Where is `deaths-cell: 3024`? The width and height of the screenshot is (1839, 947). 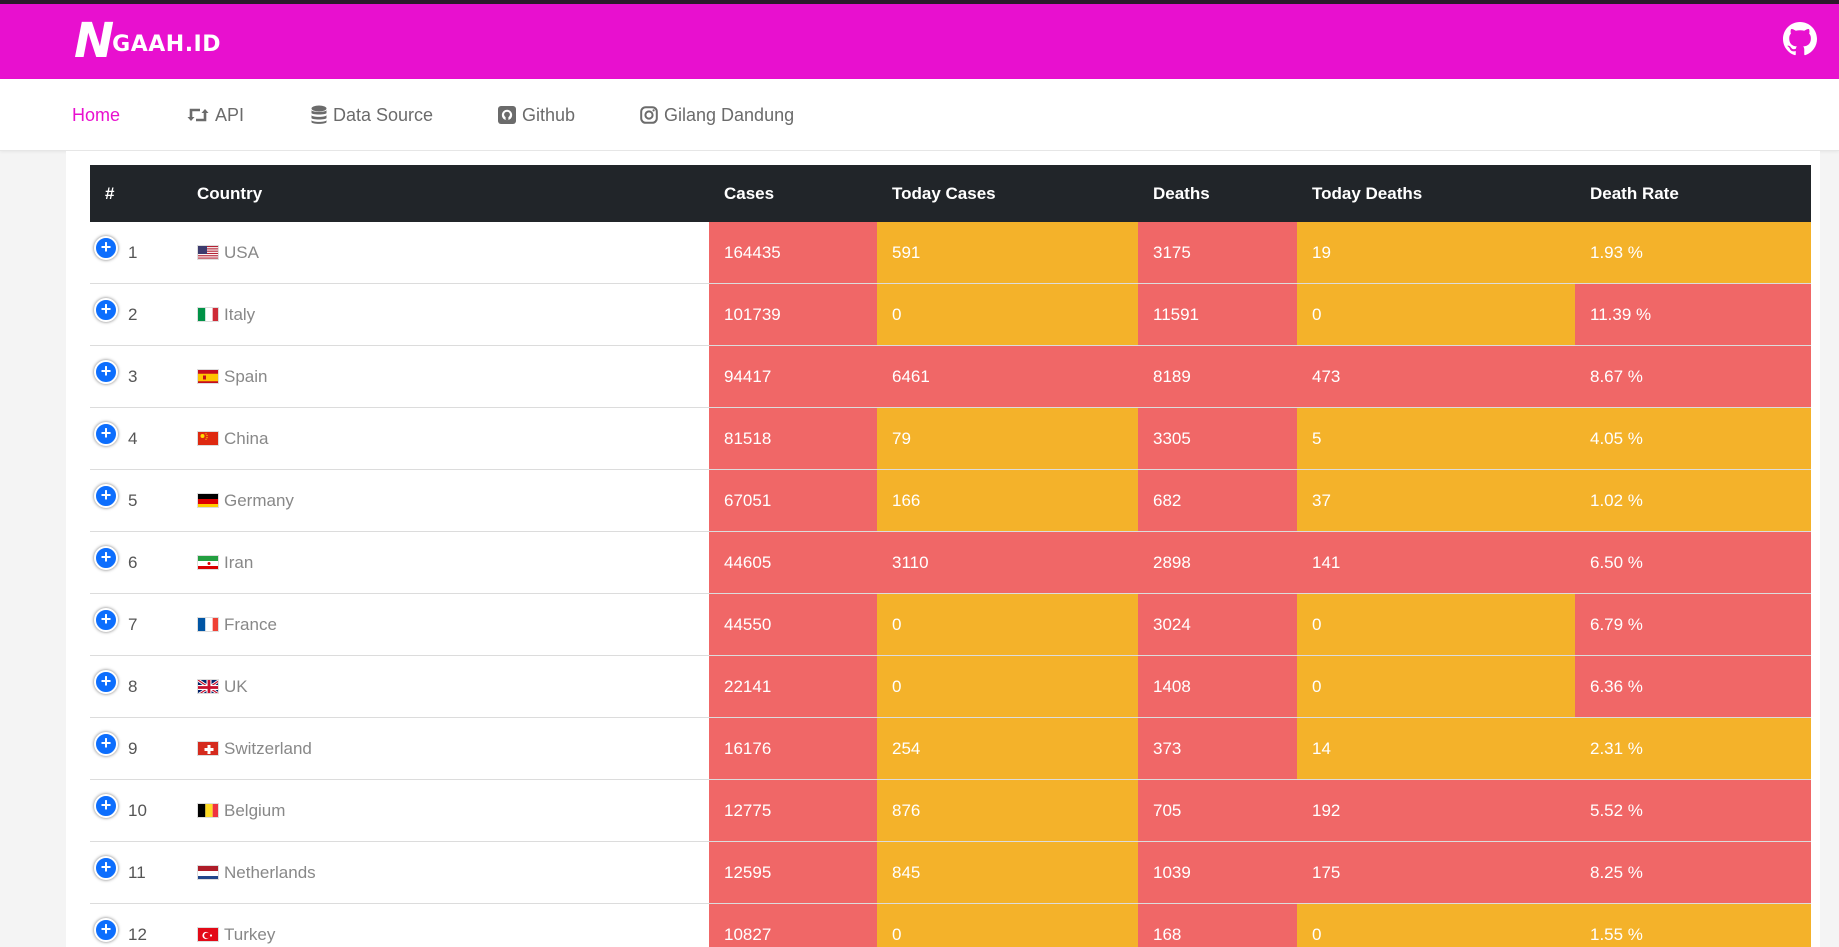 deaths-cell: 3024 is located at coordinates (1217, 624).